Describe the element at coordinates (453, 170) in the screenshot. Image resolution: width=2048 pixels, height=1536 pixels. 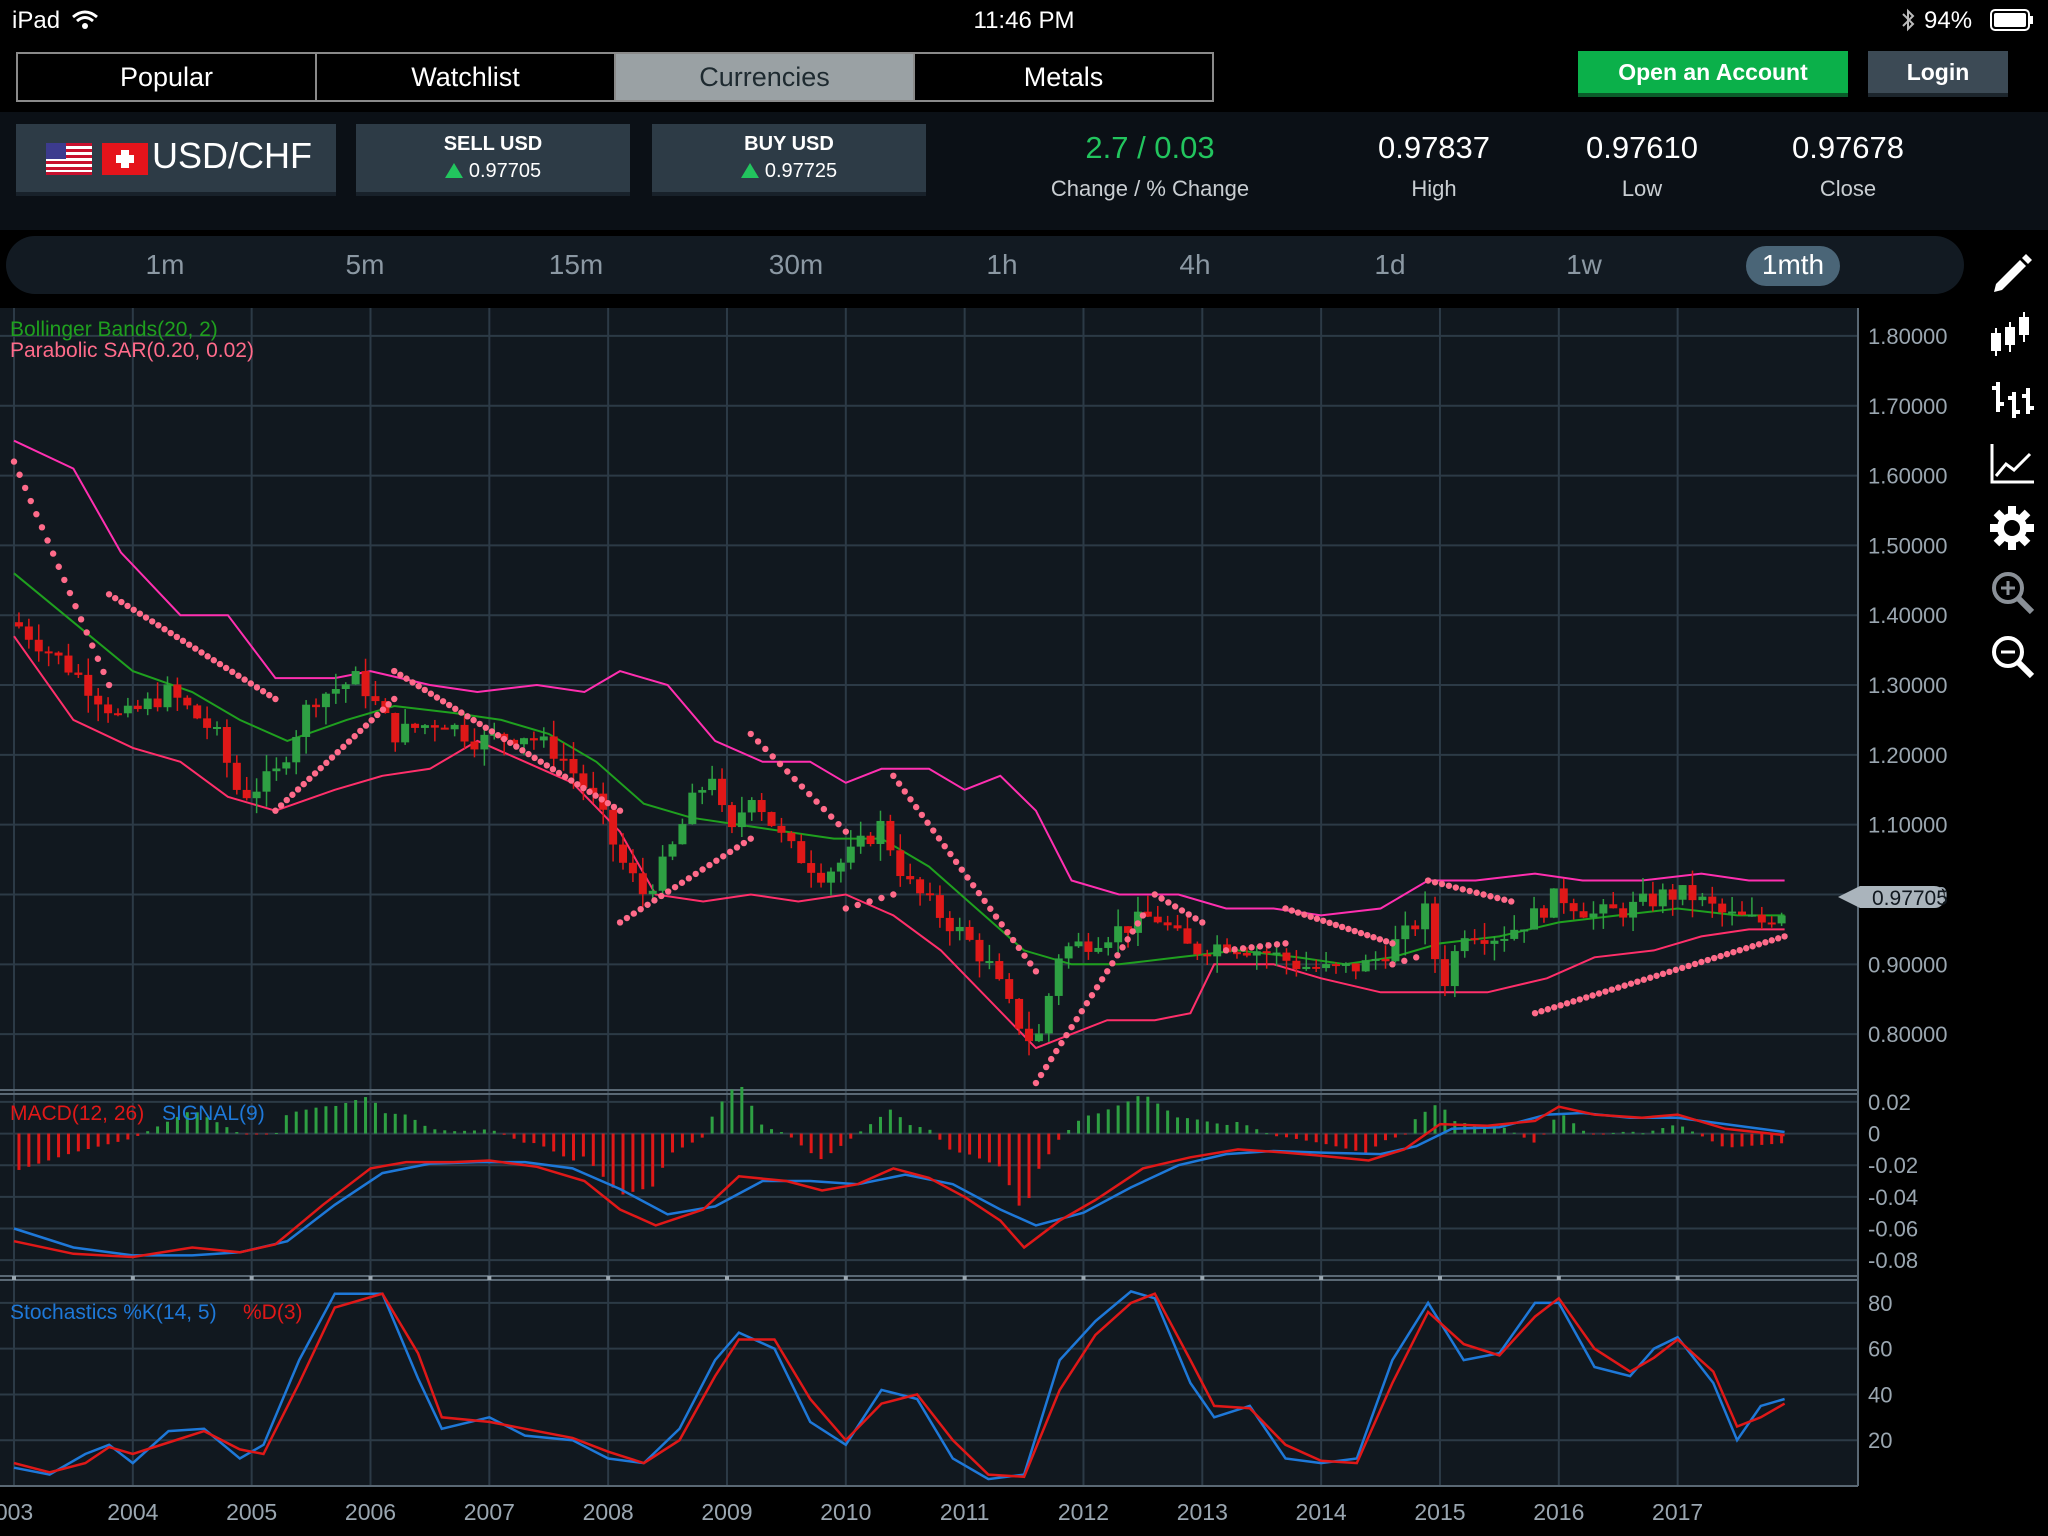
I see `up-arrow-icon` at that location.